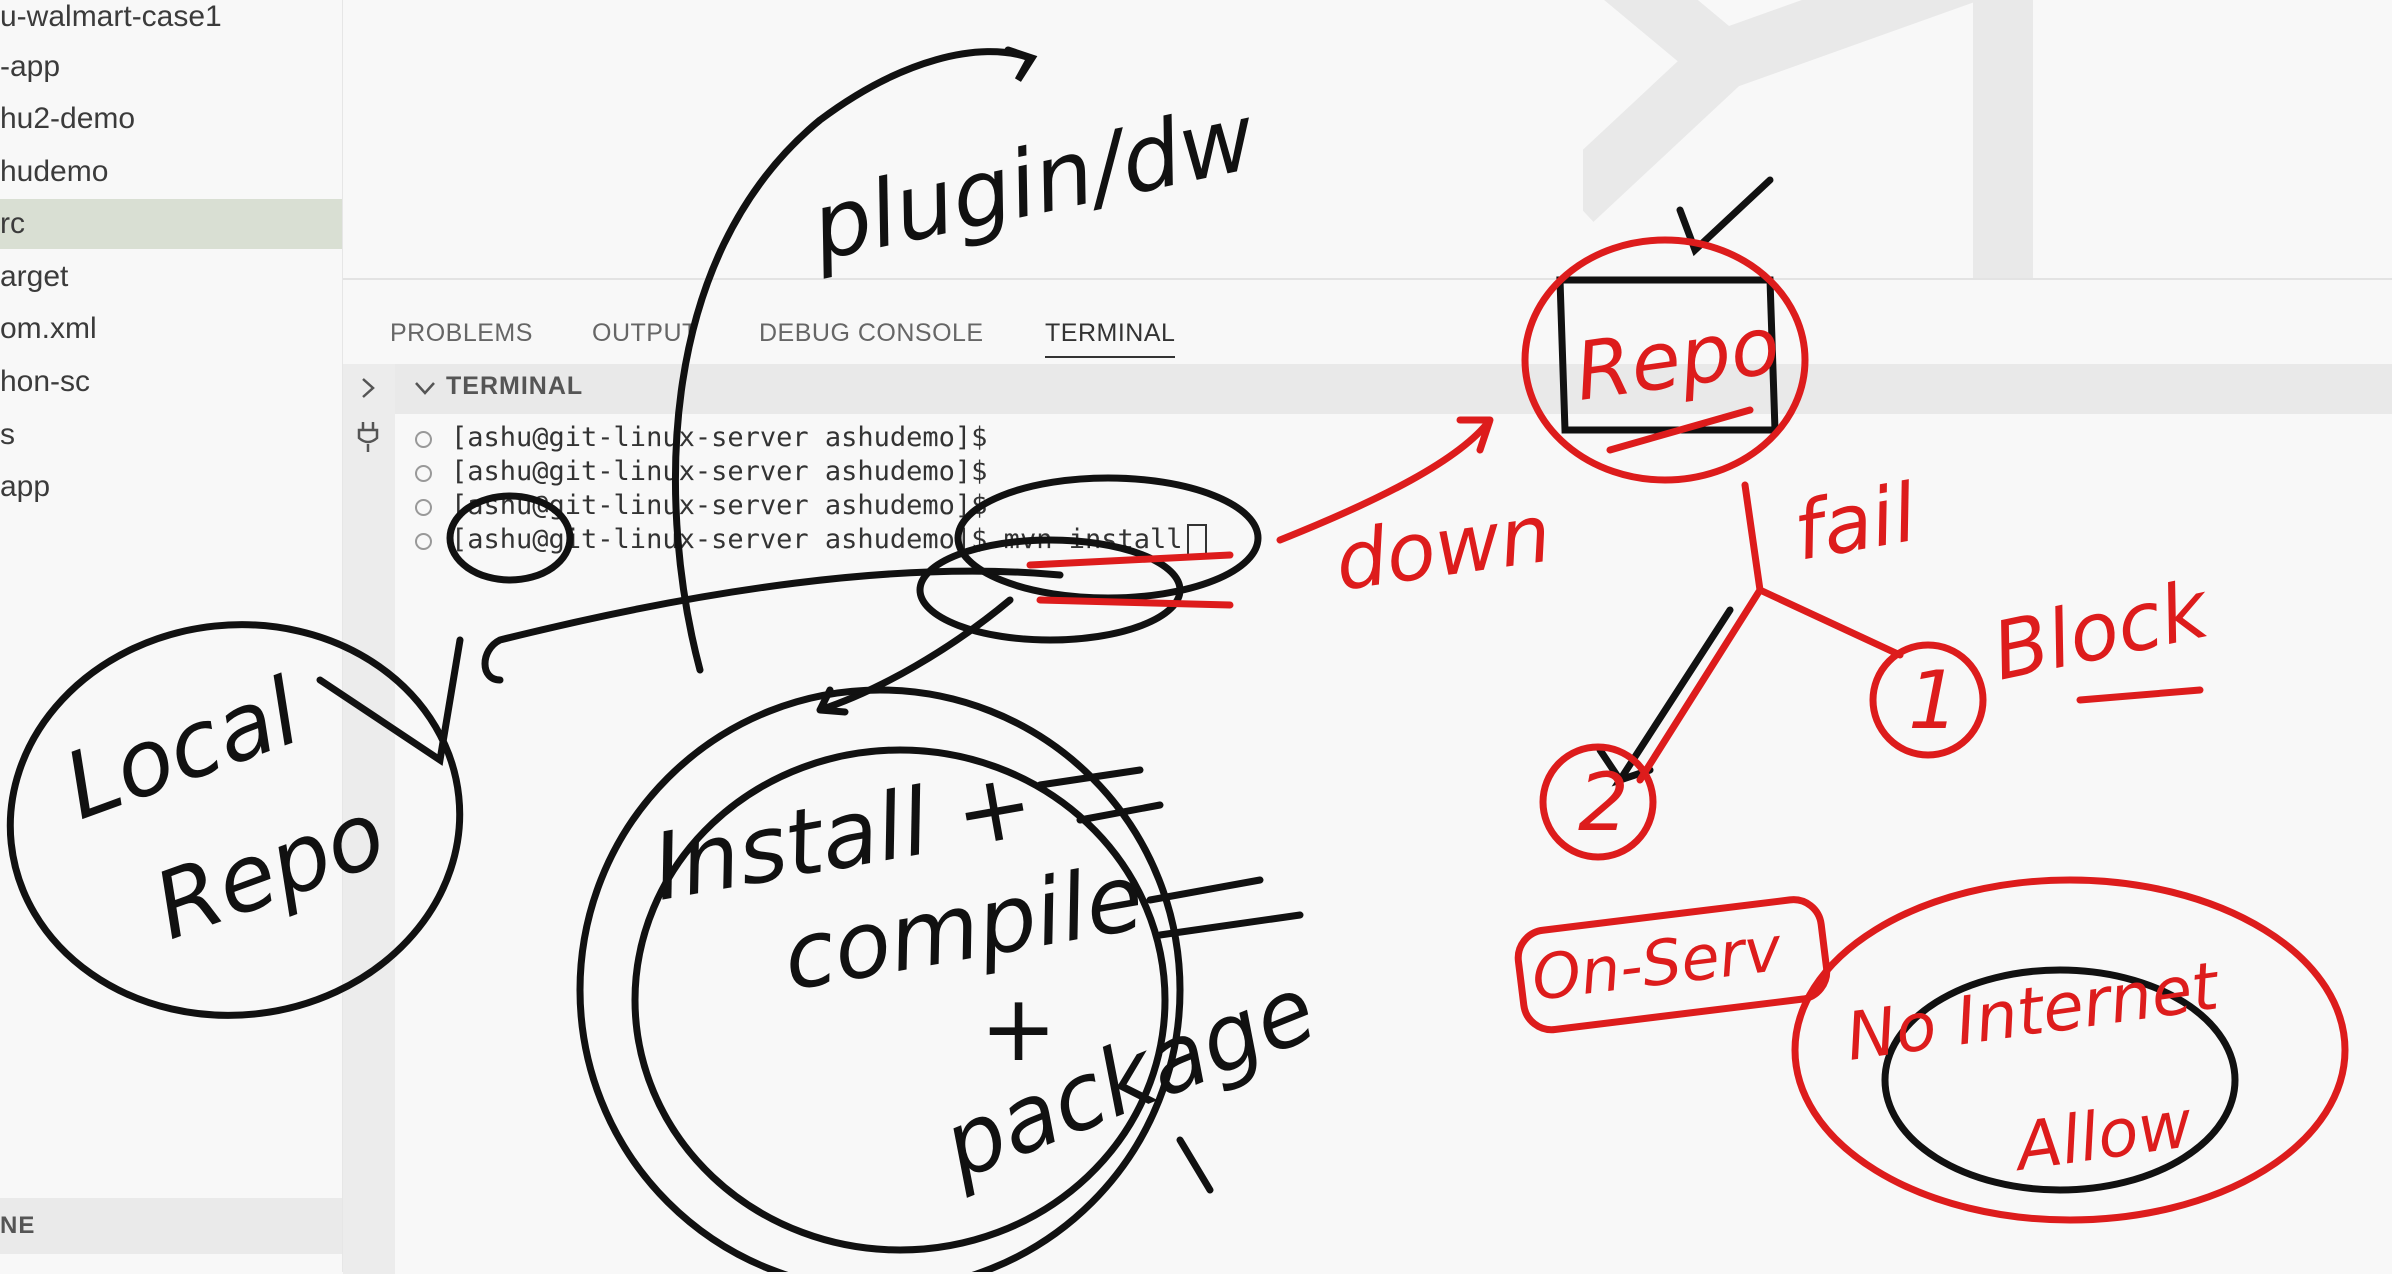 The image size is (2392, 1274). What do you see at coordinates (171, 382) in the screenshot?
I see `explorer-item: hon-sc` at bounding box center [171, 382].